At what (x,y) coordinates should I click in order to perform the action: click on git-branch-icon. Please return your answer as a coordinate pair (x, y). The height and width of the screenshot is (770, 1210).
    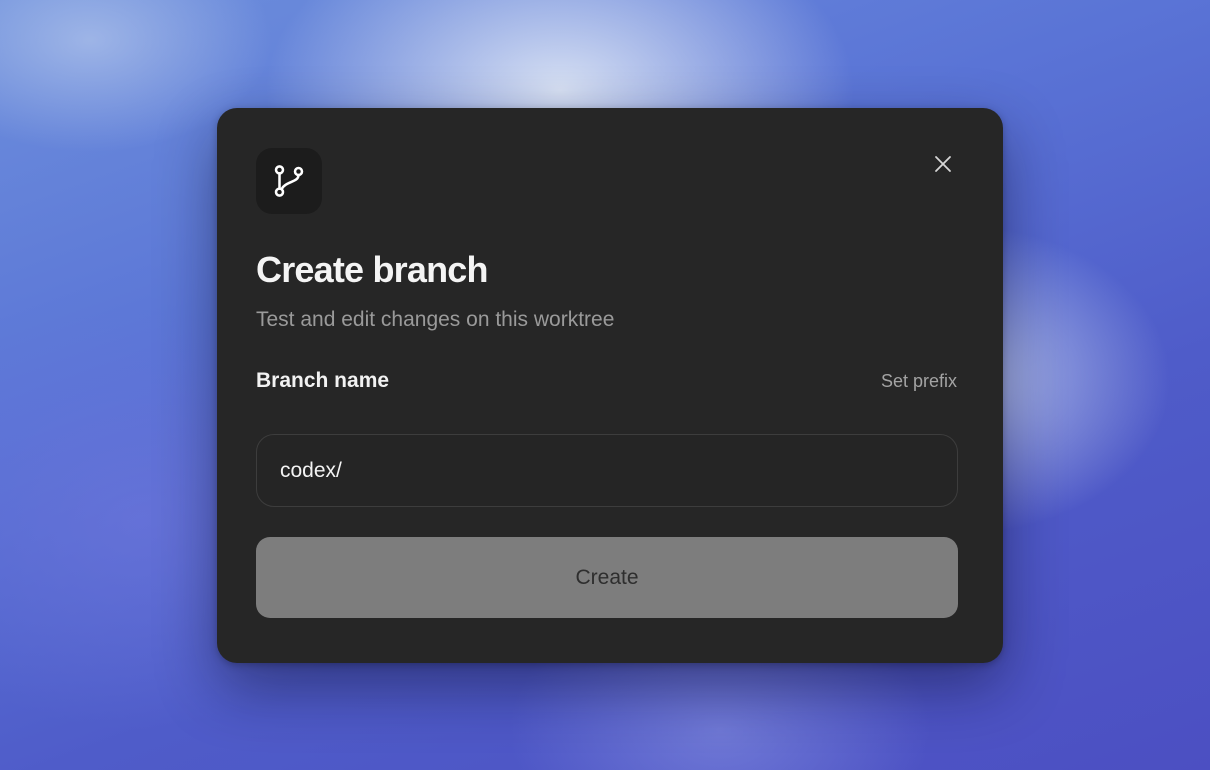
    Looking at the image, I should click on (289, 181).